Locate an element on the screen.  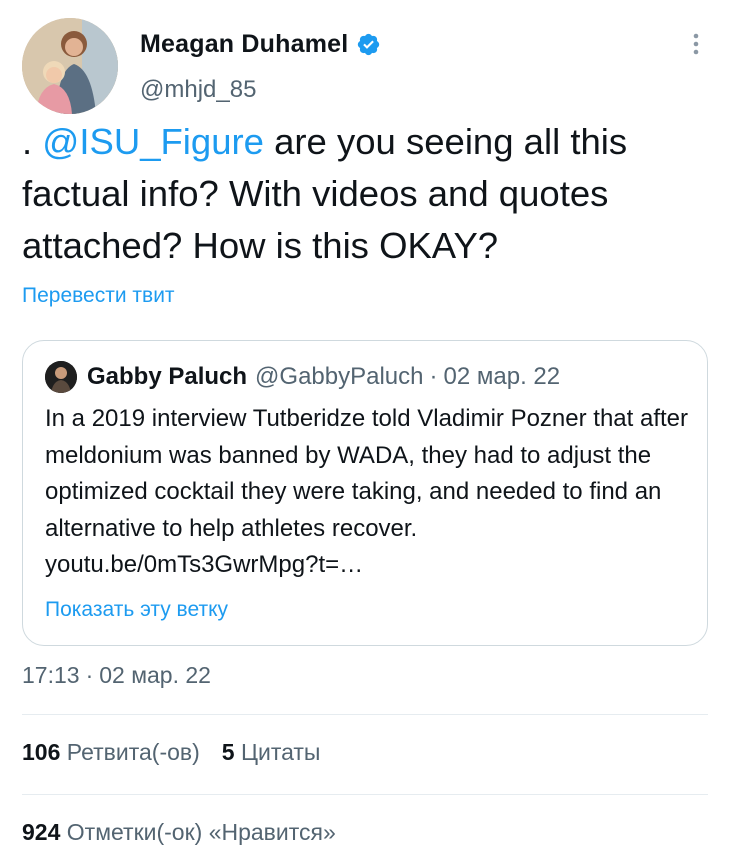
quoted-author-avatar is located at coordinates (61, 377).